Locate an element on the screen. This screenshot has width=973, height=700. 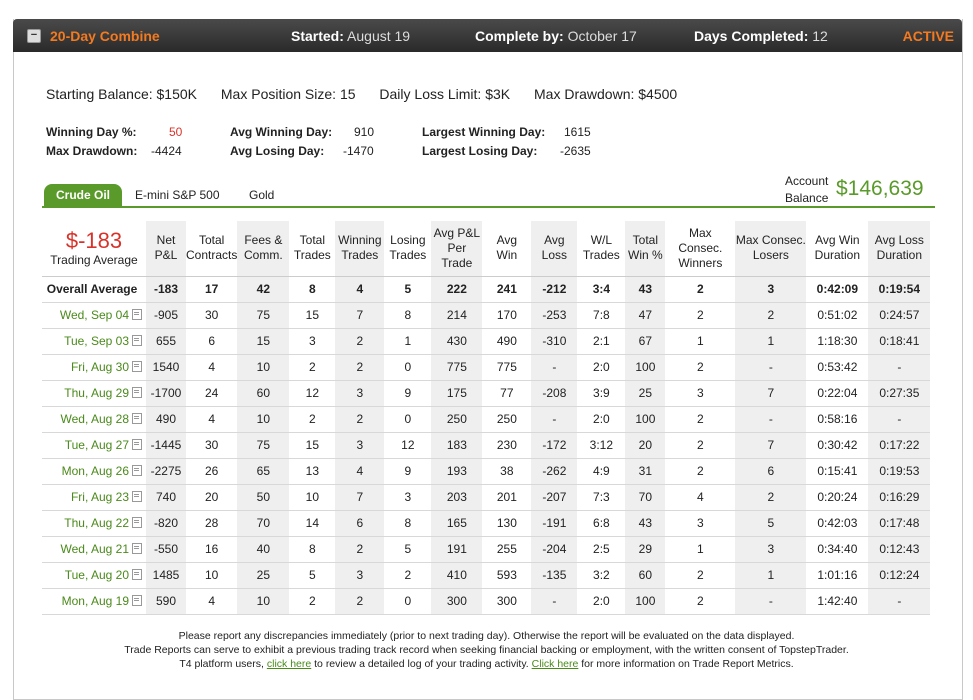
date-cell: Tue, Aug 27 is located at coordinates (94, 445).